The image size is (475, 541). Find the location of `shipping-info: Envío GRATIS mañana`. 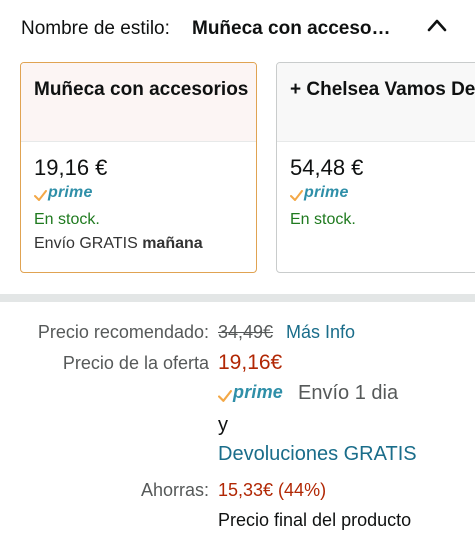

shipping-info: Envío GRATIS mañana is located at coordinates (138, 244).